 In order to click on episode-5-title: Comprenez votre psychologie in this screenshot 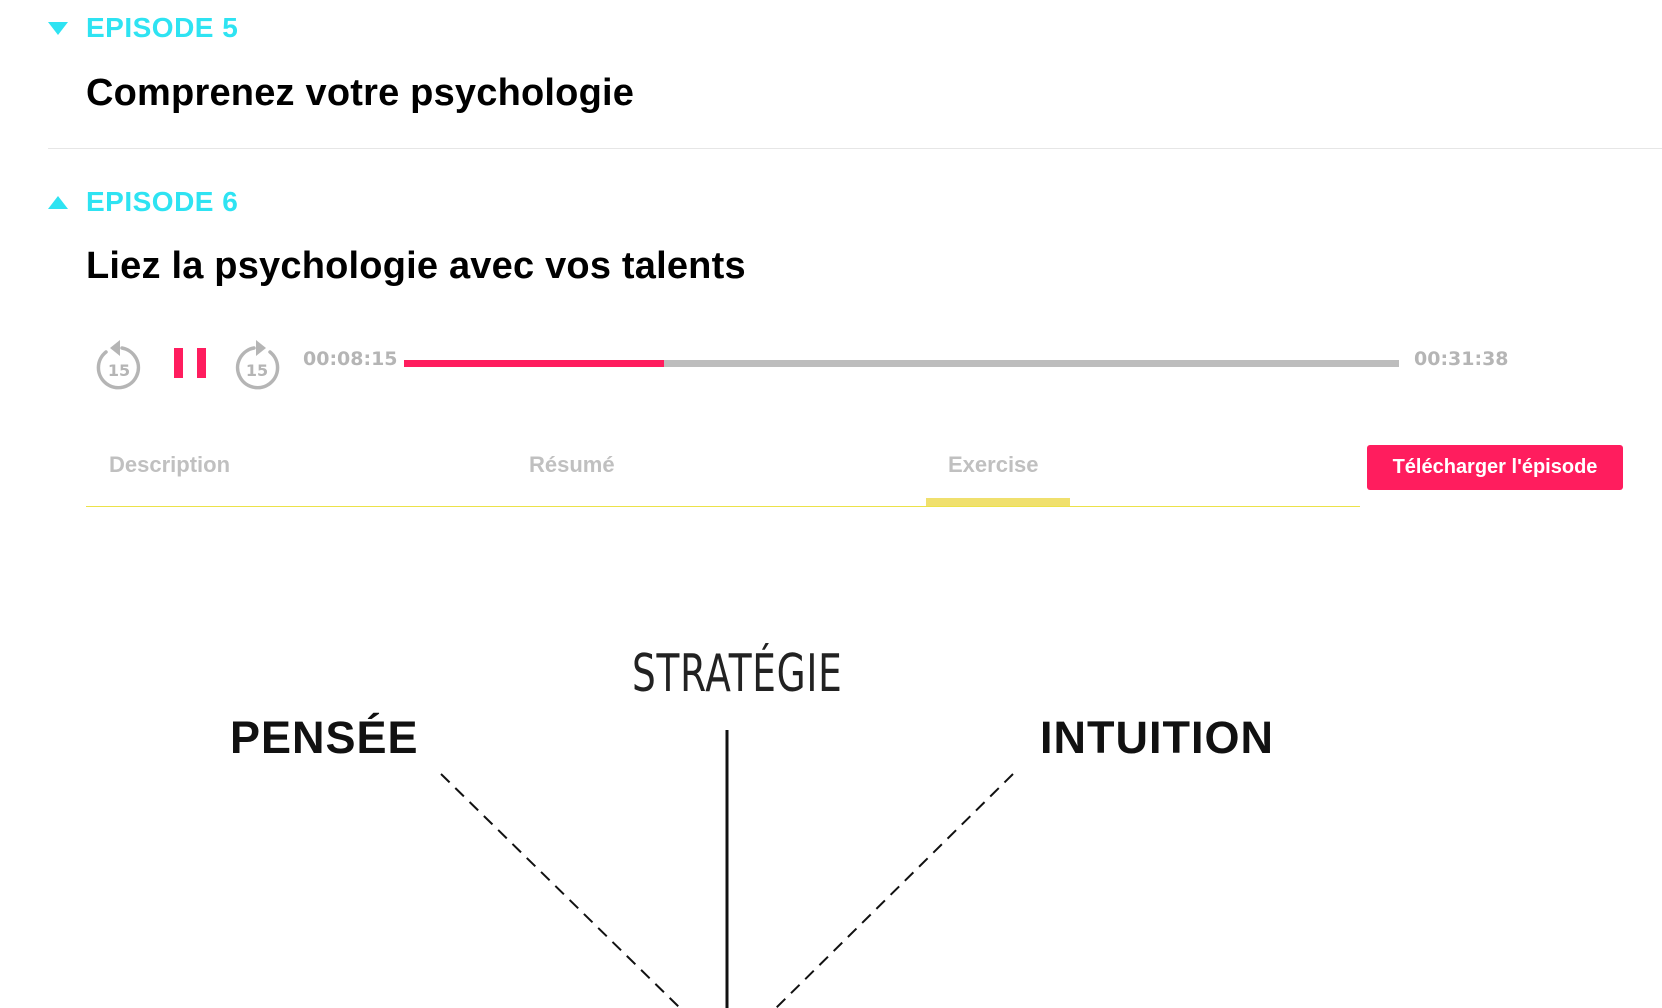, I will do `click(360, 93)`.